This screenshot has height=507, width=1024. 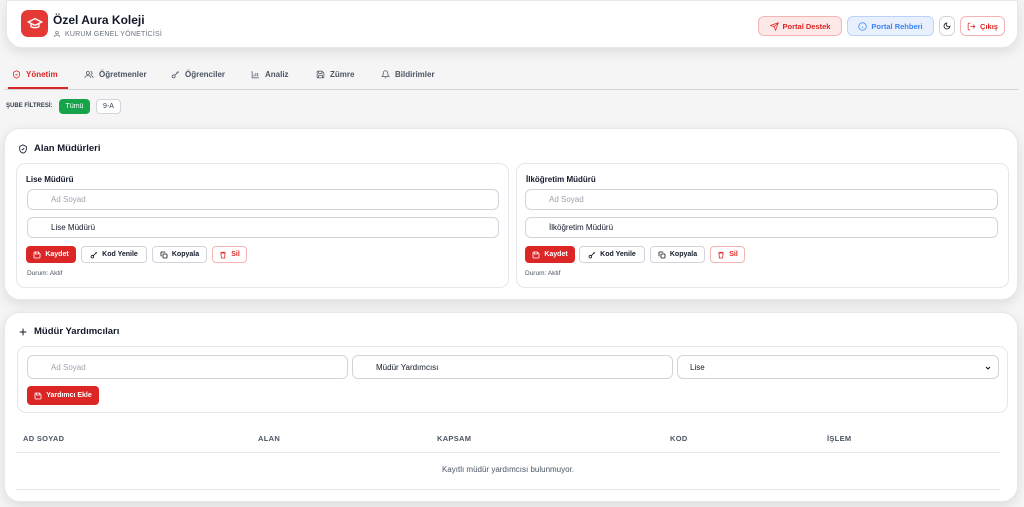 What do you see at coordinates (187, 367) in the screenshot?
I see `assistant-name-input: Ad Soyad` at bounding box center [187, 367].